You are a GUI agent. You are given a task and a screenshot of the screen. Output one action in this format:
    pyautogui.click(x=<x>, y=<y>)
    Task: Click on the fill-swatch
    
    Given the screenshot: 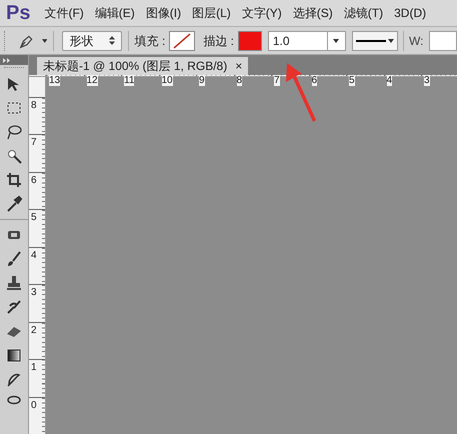 What is the action you would take?
    pyautogui.click(x=182, y=40)
    